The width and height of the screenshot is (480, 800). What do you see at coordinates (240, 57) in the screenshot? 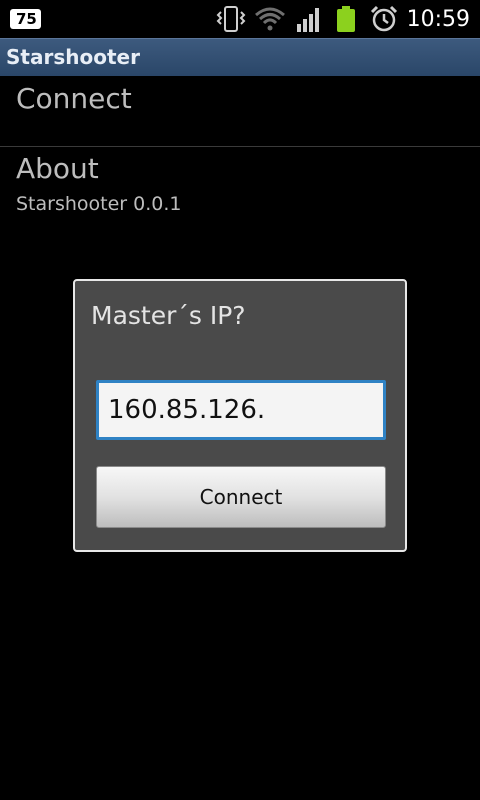
I see `app-title-bar: Starshooter` at bounding box center [240, 57].